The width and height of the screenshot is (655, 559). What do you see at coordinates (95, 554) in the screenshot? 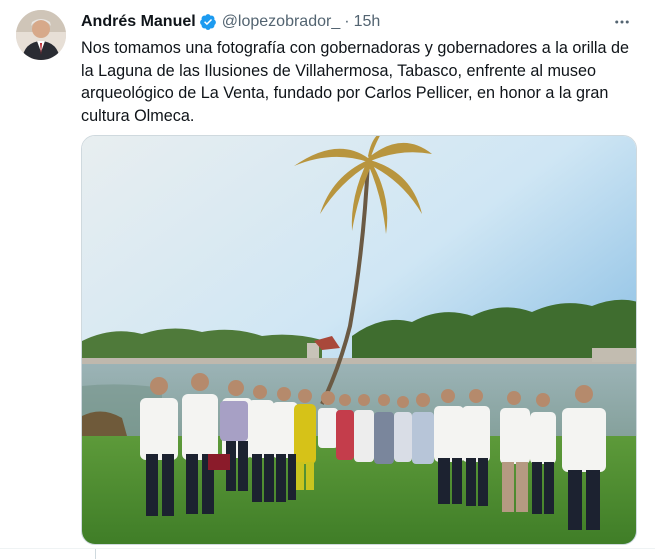
I see `thread-connector` at bounding box center [95, 554].